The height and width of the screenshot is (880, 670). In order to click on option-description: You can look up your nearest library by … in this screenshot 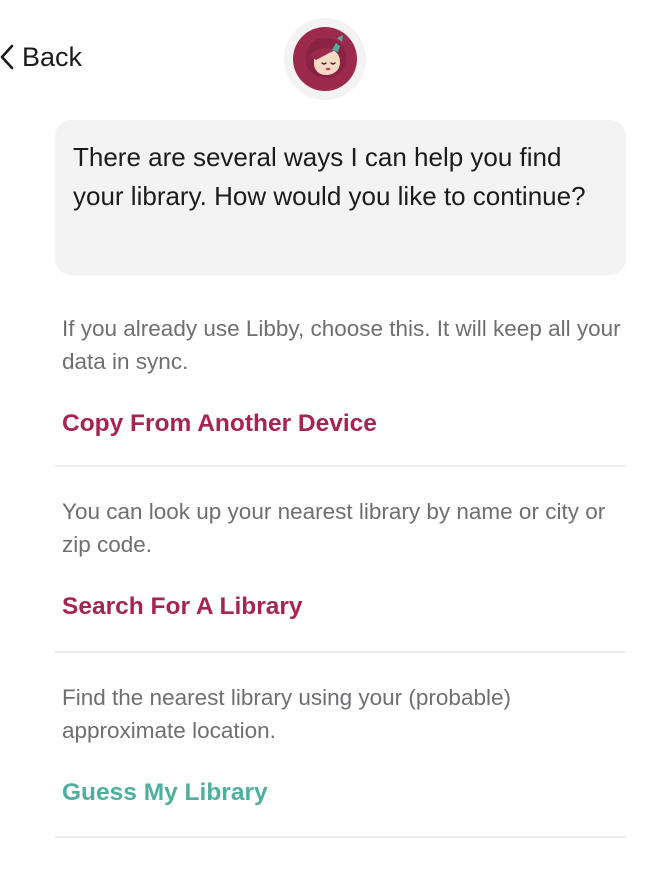, I will do `click(334, 528)`.